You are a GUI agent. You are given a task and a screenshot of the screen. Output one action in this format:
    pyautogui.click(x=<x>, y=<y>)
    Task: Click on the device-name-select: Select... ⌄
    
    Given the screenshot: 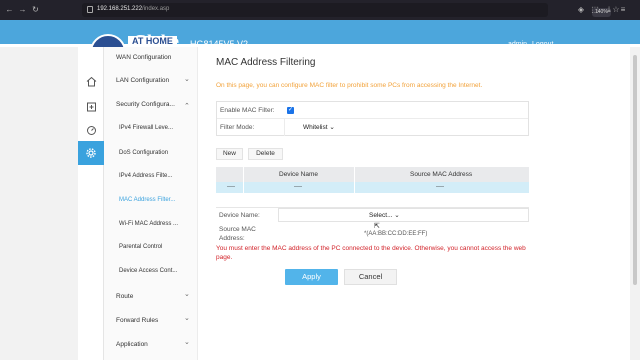 What is the action you would take?
    pyautogui.click(x=403, y=215)
    